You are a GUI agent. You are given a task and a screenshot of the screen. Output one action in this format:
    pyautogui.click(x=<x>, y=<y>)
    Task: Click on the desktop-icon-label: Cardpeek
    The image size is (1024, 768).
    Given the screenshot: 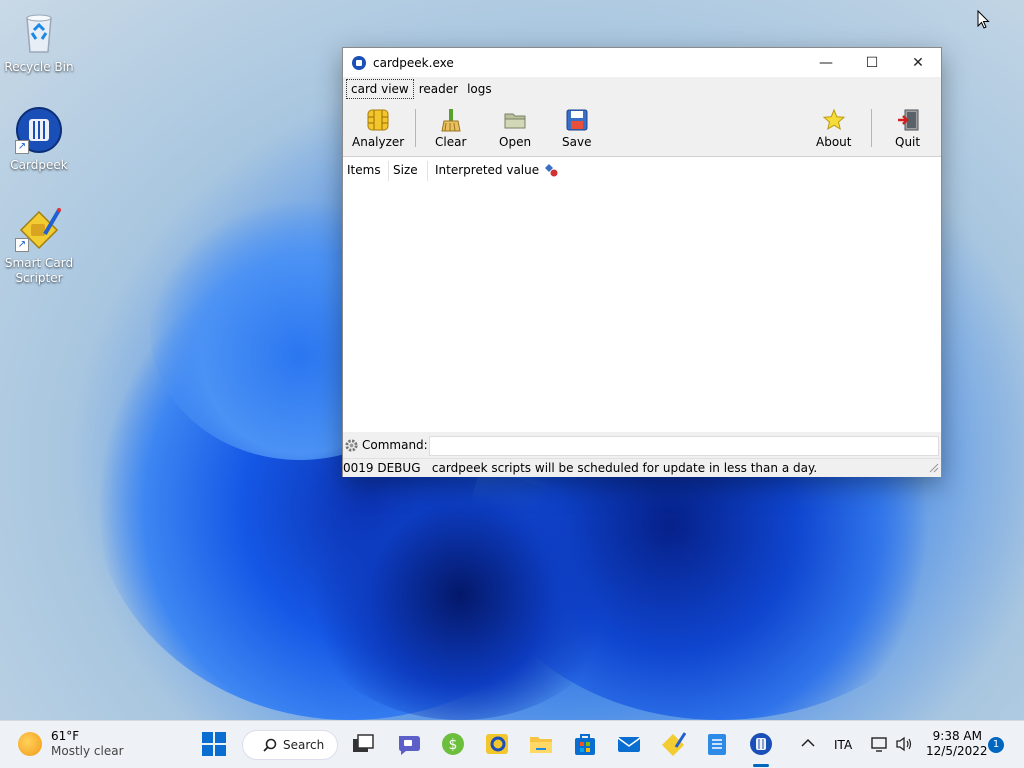 What is the action you would take?
    pyautogui.click(x=39, y=165)
    